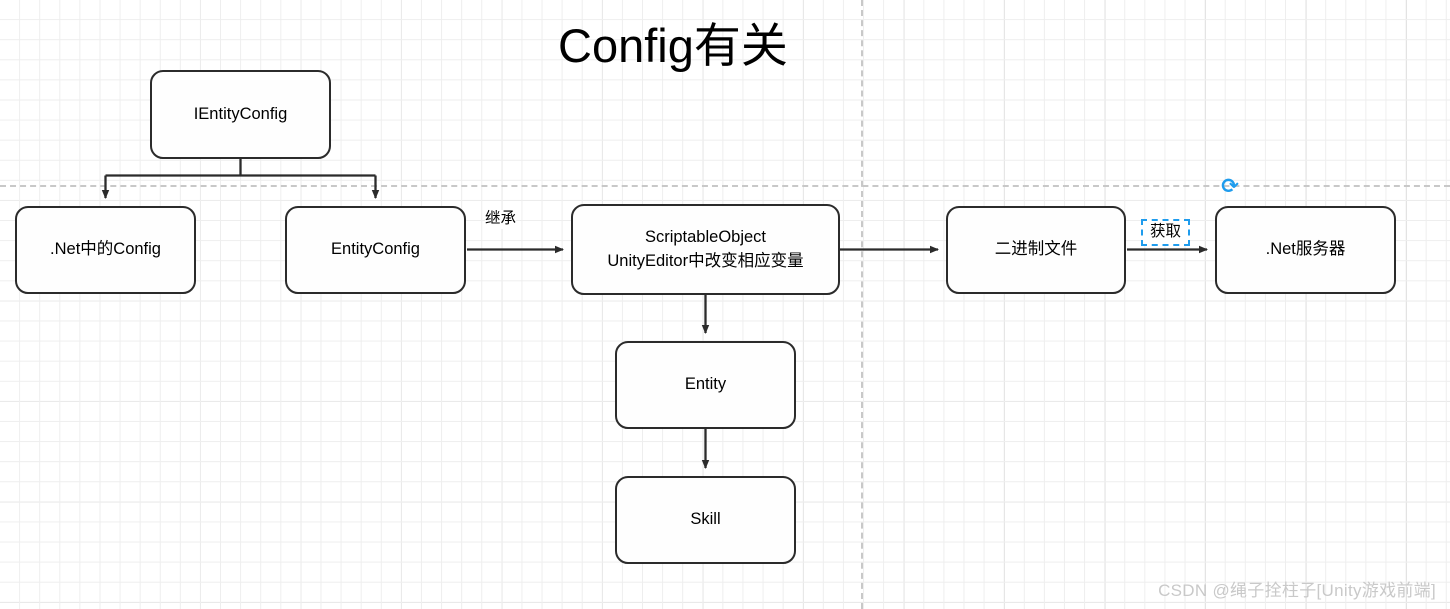 The width and height of the screenshot is (1450, 609). Describe the element at coordinates (1297, 590) in the screenshot. I see `watermark: CSDN @绳子拴柱子[Unity游戏前端]` at that location.